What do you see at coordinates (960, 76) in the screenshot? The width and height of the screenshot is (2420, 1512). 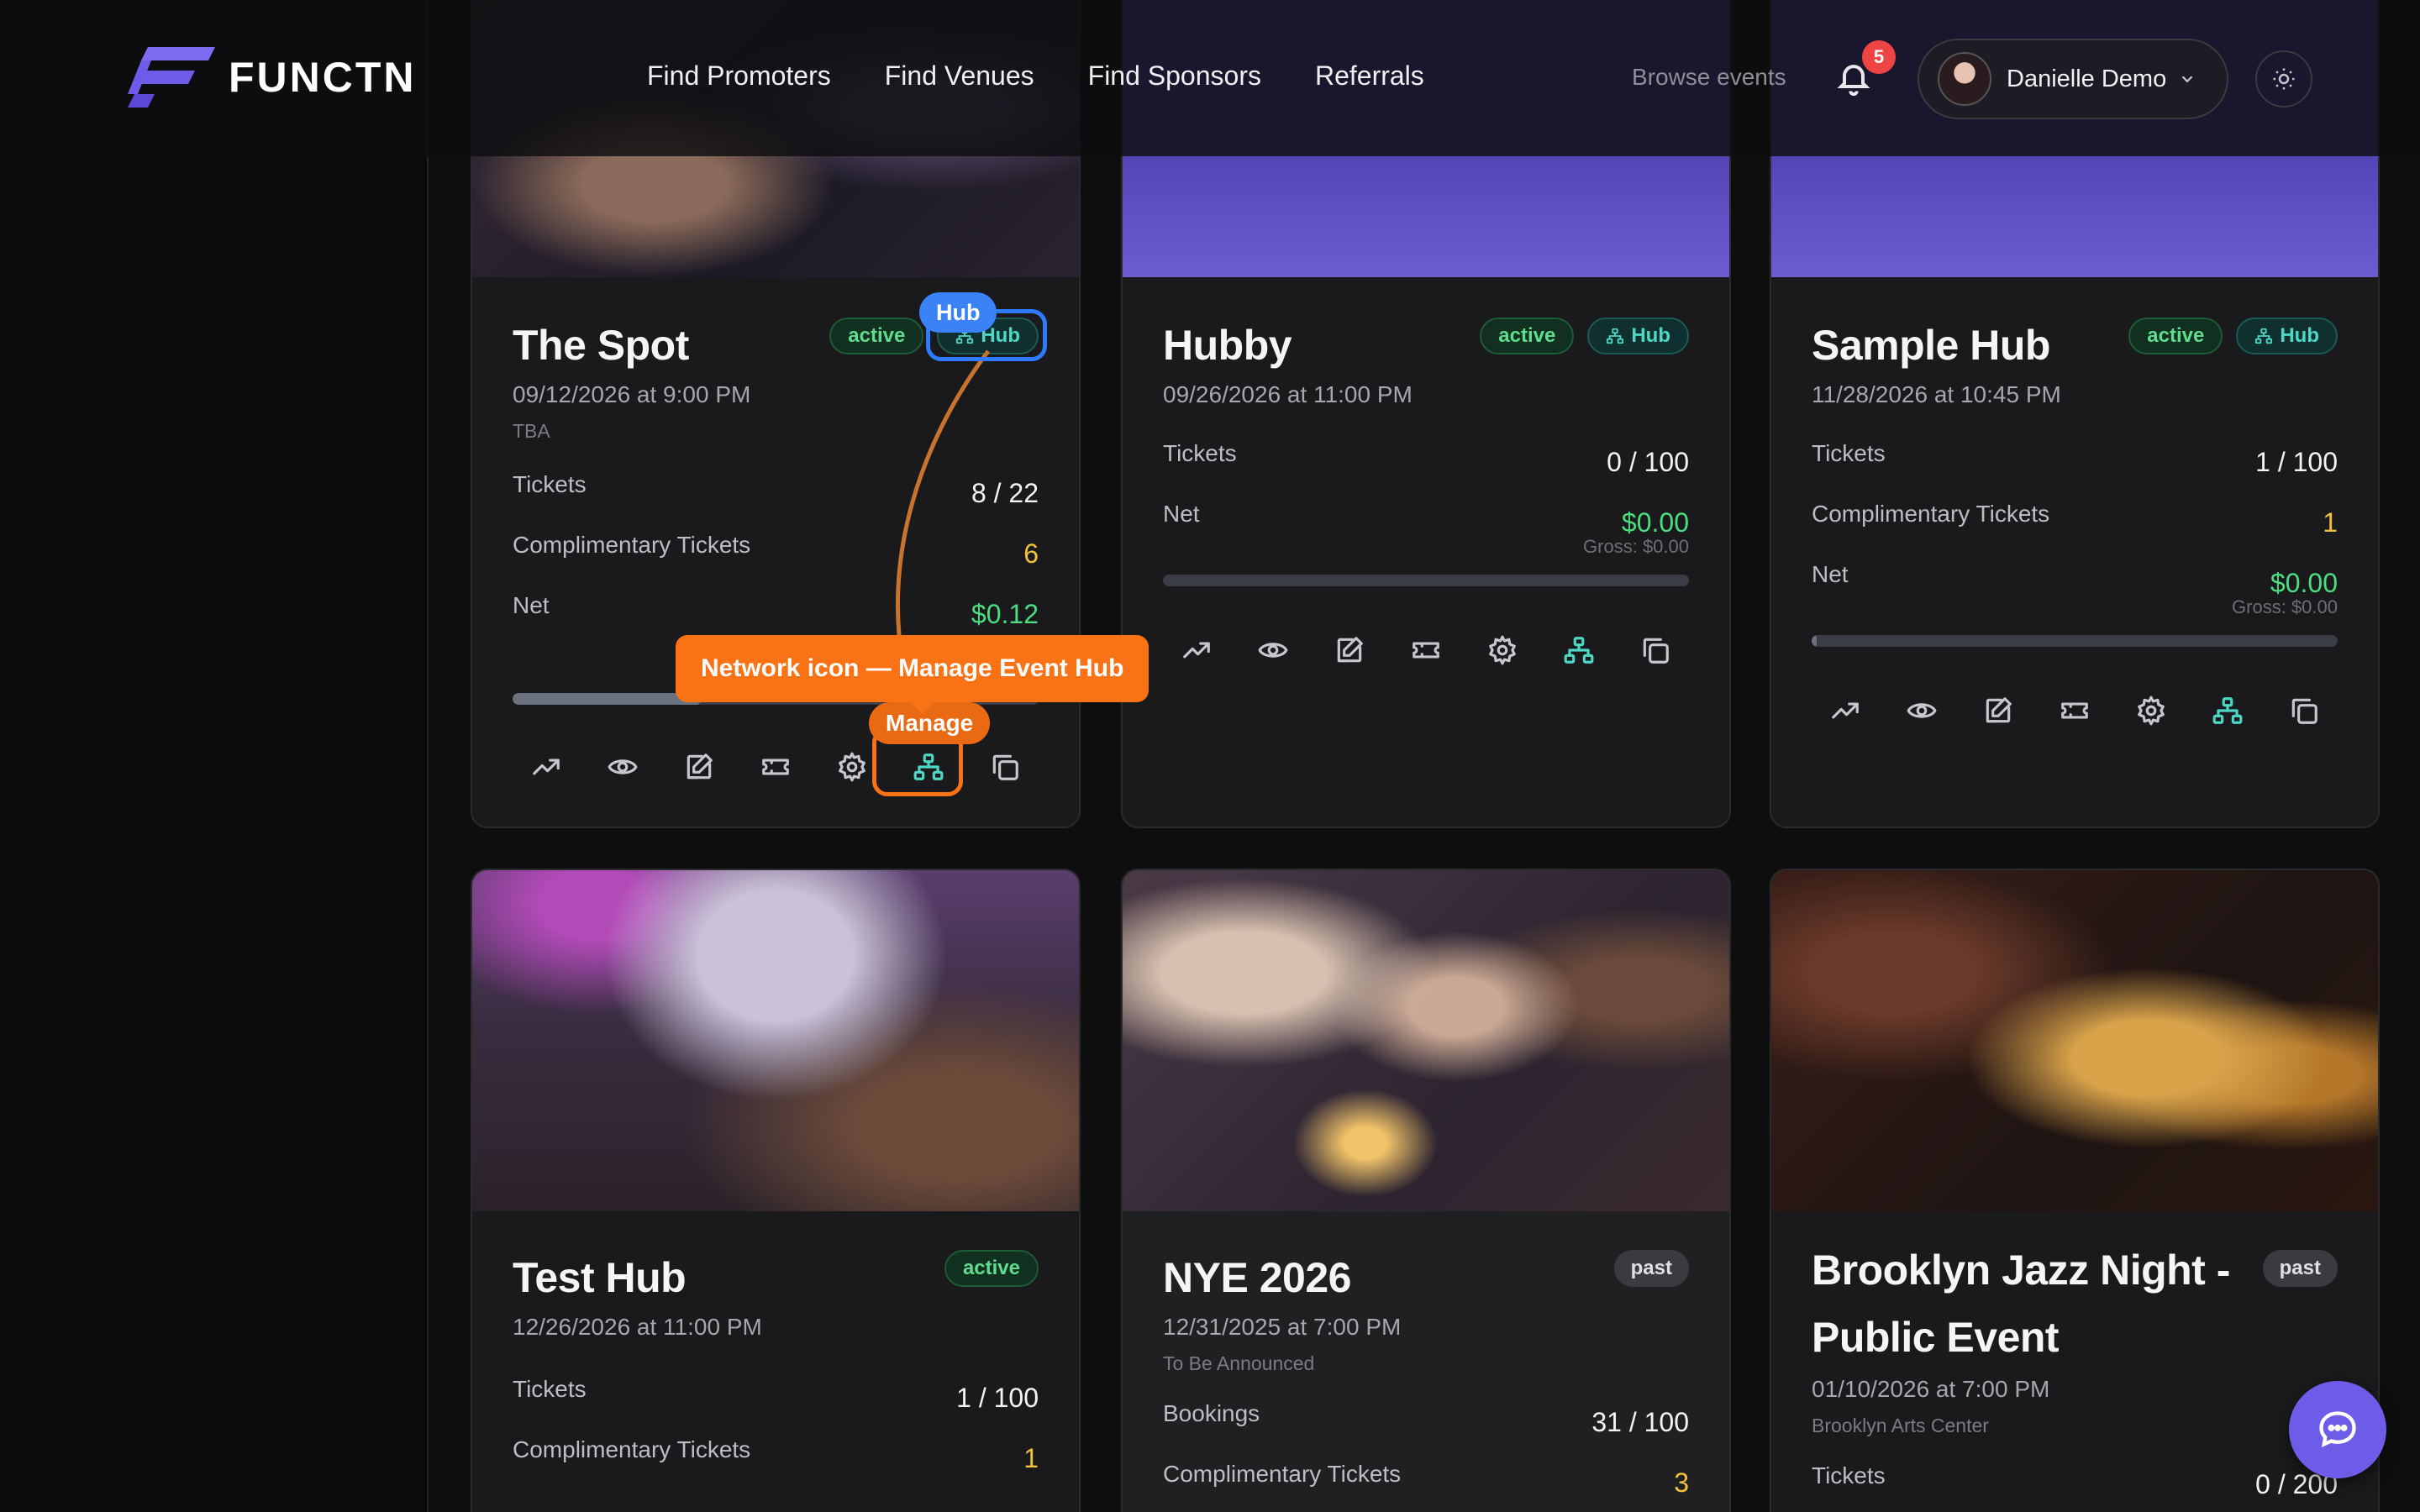 I see `nav-find-venues: Find Venues` at bounding box center [960, 76].